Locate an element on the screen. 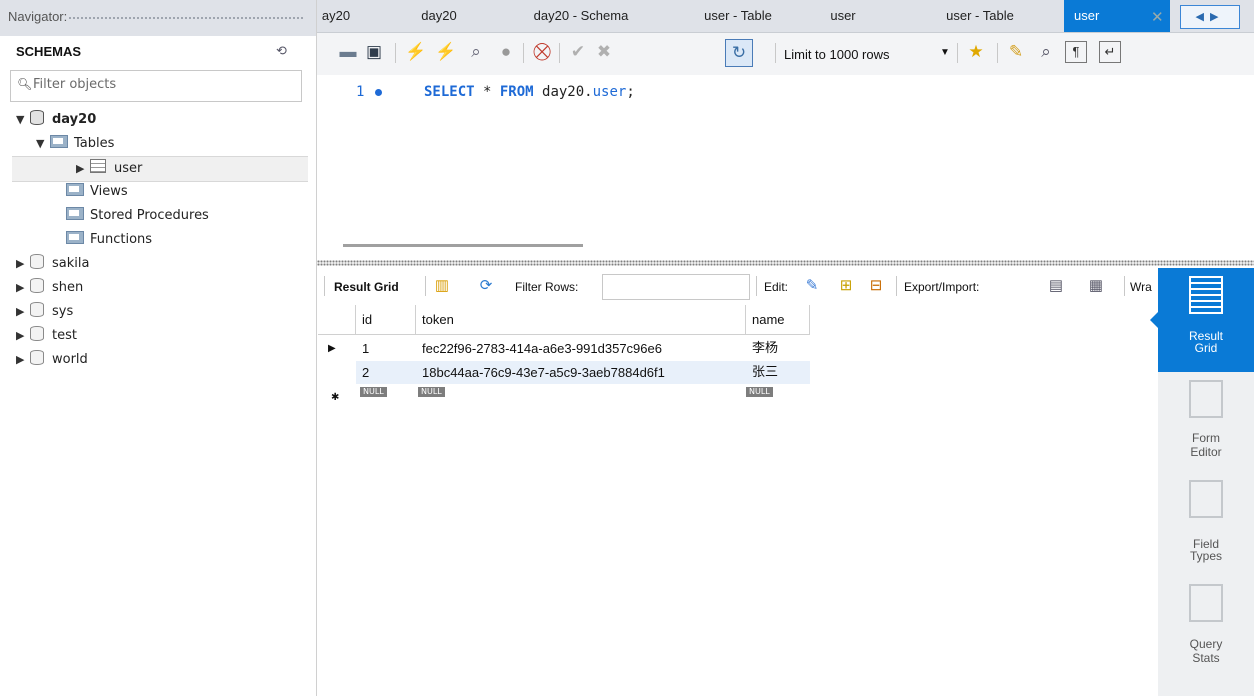  explain-icon: ⌕ is located at coordinates (476, 52).